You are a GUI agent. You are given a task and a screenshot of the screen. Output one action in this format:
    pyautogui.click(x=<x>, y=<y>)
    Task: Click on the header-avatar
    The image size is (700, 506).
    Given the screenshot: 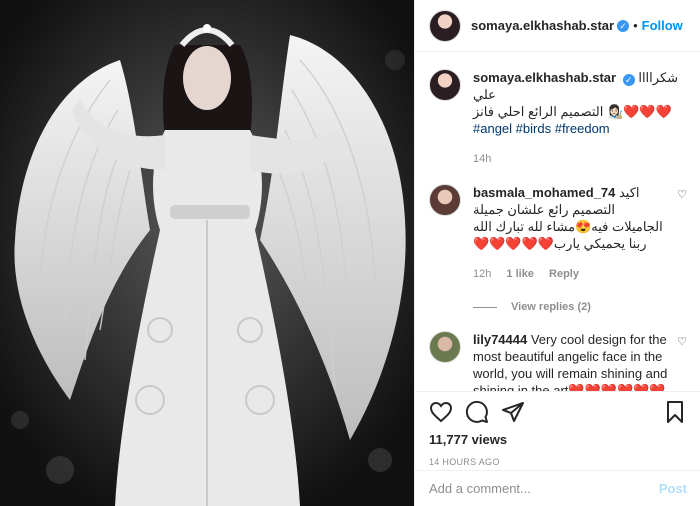 What is the action you would take?
    pyautogui.click(x=445, y=25)
    